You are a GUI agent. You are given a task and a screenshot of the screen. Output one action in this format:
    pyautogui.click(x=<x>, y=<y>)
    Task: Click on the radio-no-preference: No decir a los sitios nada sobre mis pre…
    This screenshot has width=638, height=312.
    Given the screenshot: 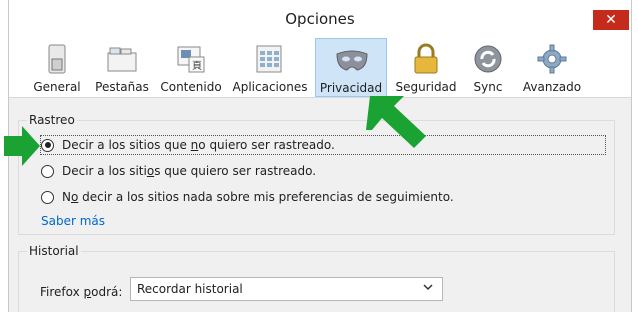 What is the action you would take?
    pyautogui.click(x=247, y=197)
    